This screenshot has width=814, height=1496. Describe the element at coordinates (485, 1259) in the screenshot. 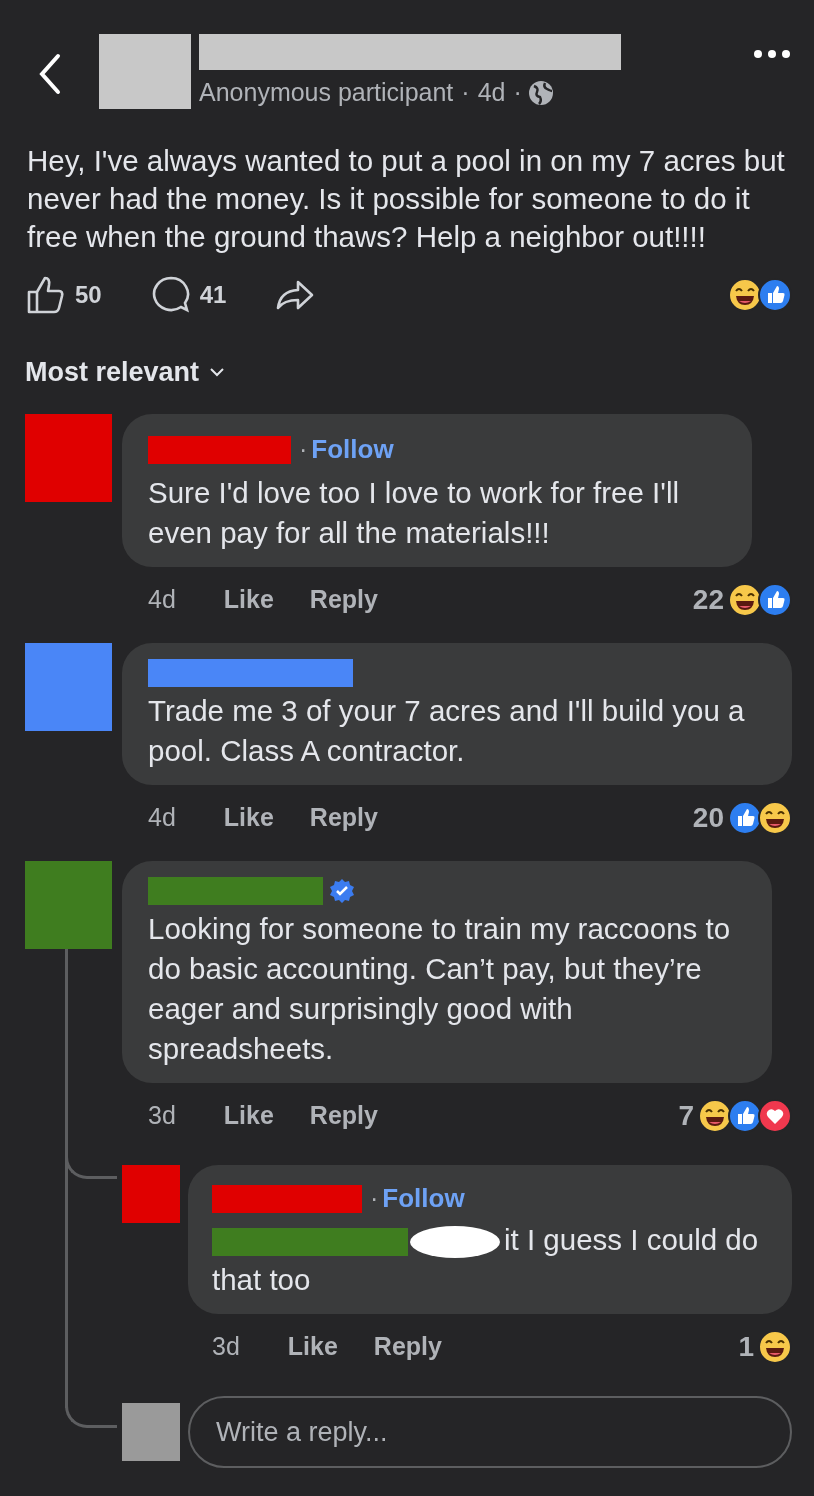

I see `comment-text: it I guess I could do that too` at that location.